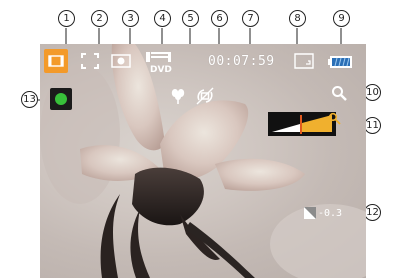 This screenshot has width=405, height=278. What do you see at coordinates (372, 92) in the screenshot?
I see `callout-10: 10` at bounding box center [372, 92].